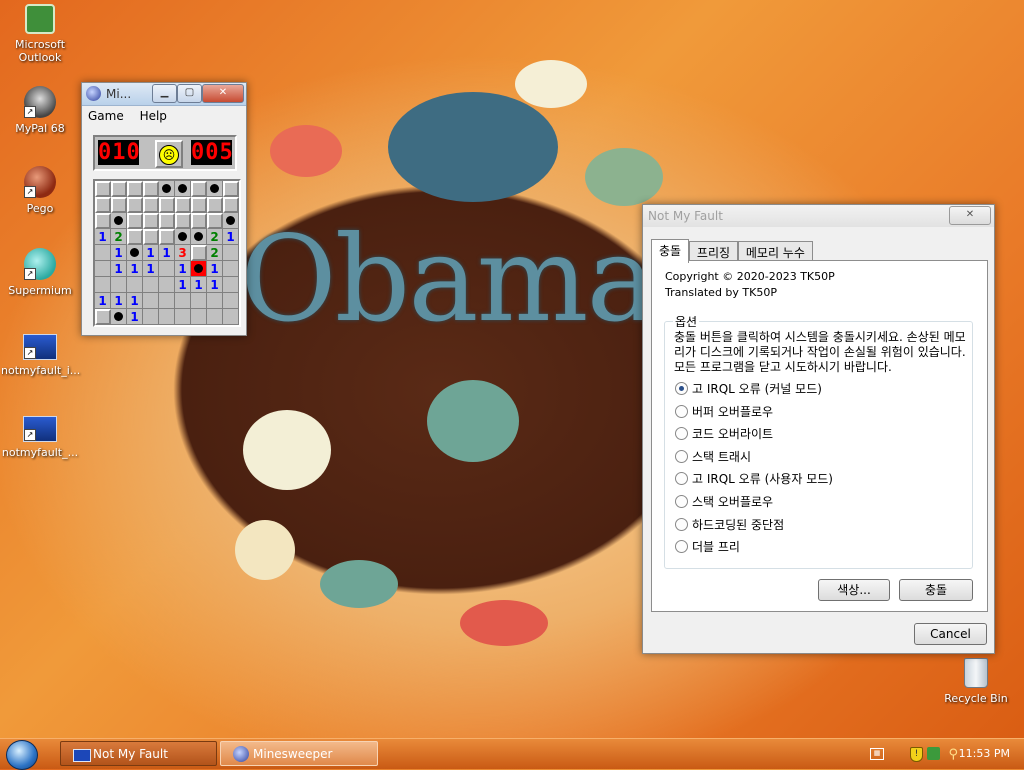 The height and width of the screenshot is (770, 1024). I want to click on network-icon, so click(933, 753).